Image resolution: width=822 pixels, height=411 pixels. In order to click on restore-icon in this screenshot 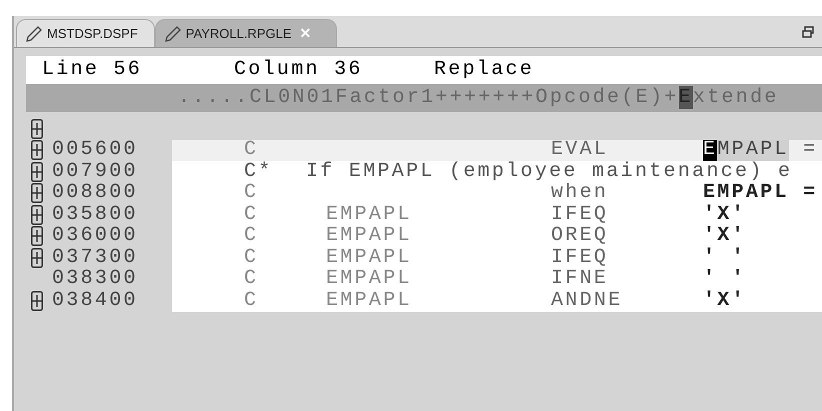, I will do `click(808, 32)`.